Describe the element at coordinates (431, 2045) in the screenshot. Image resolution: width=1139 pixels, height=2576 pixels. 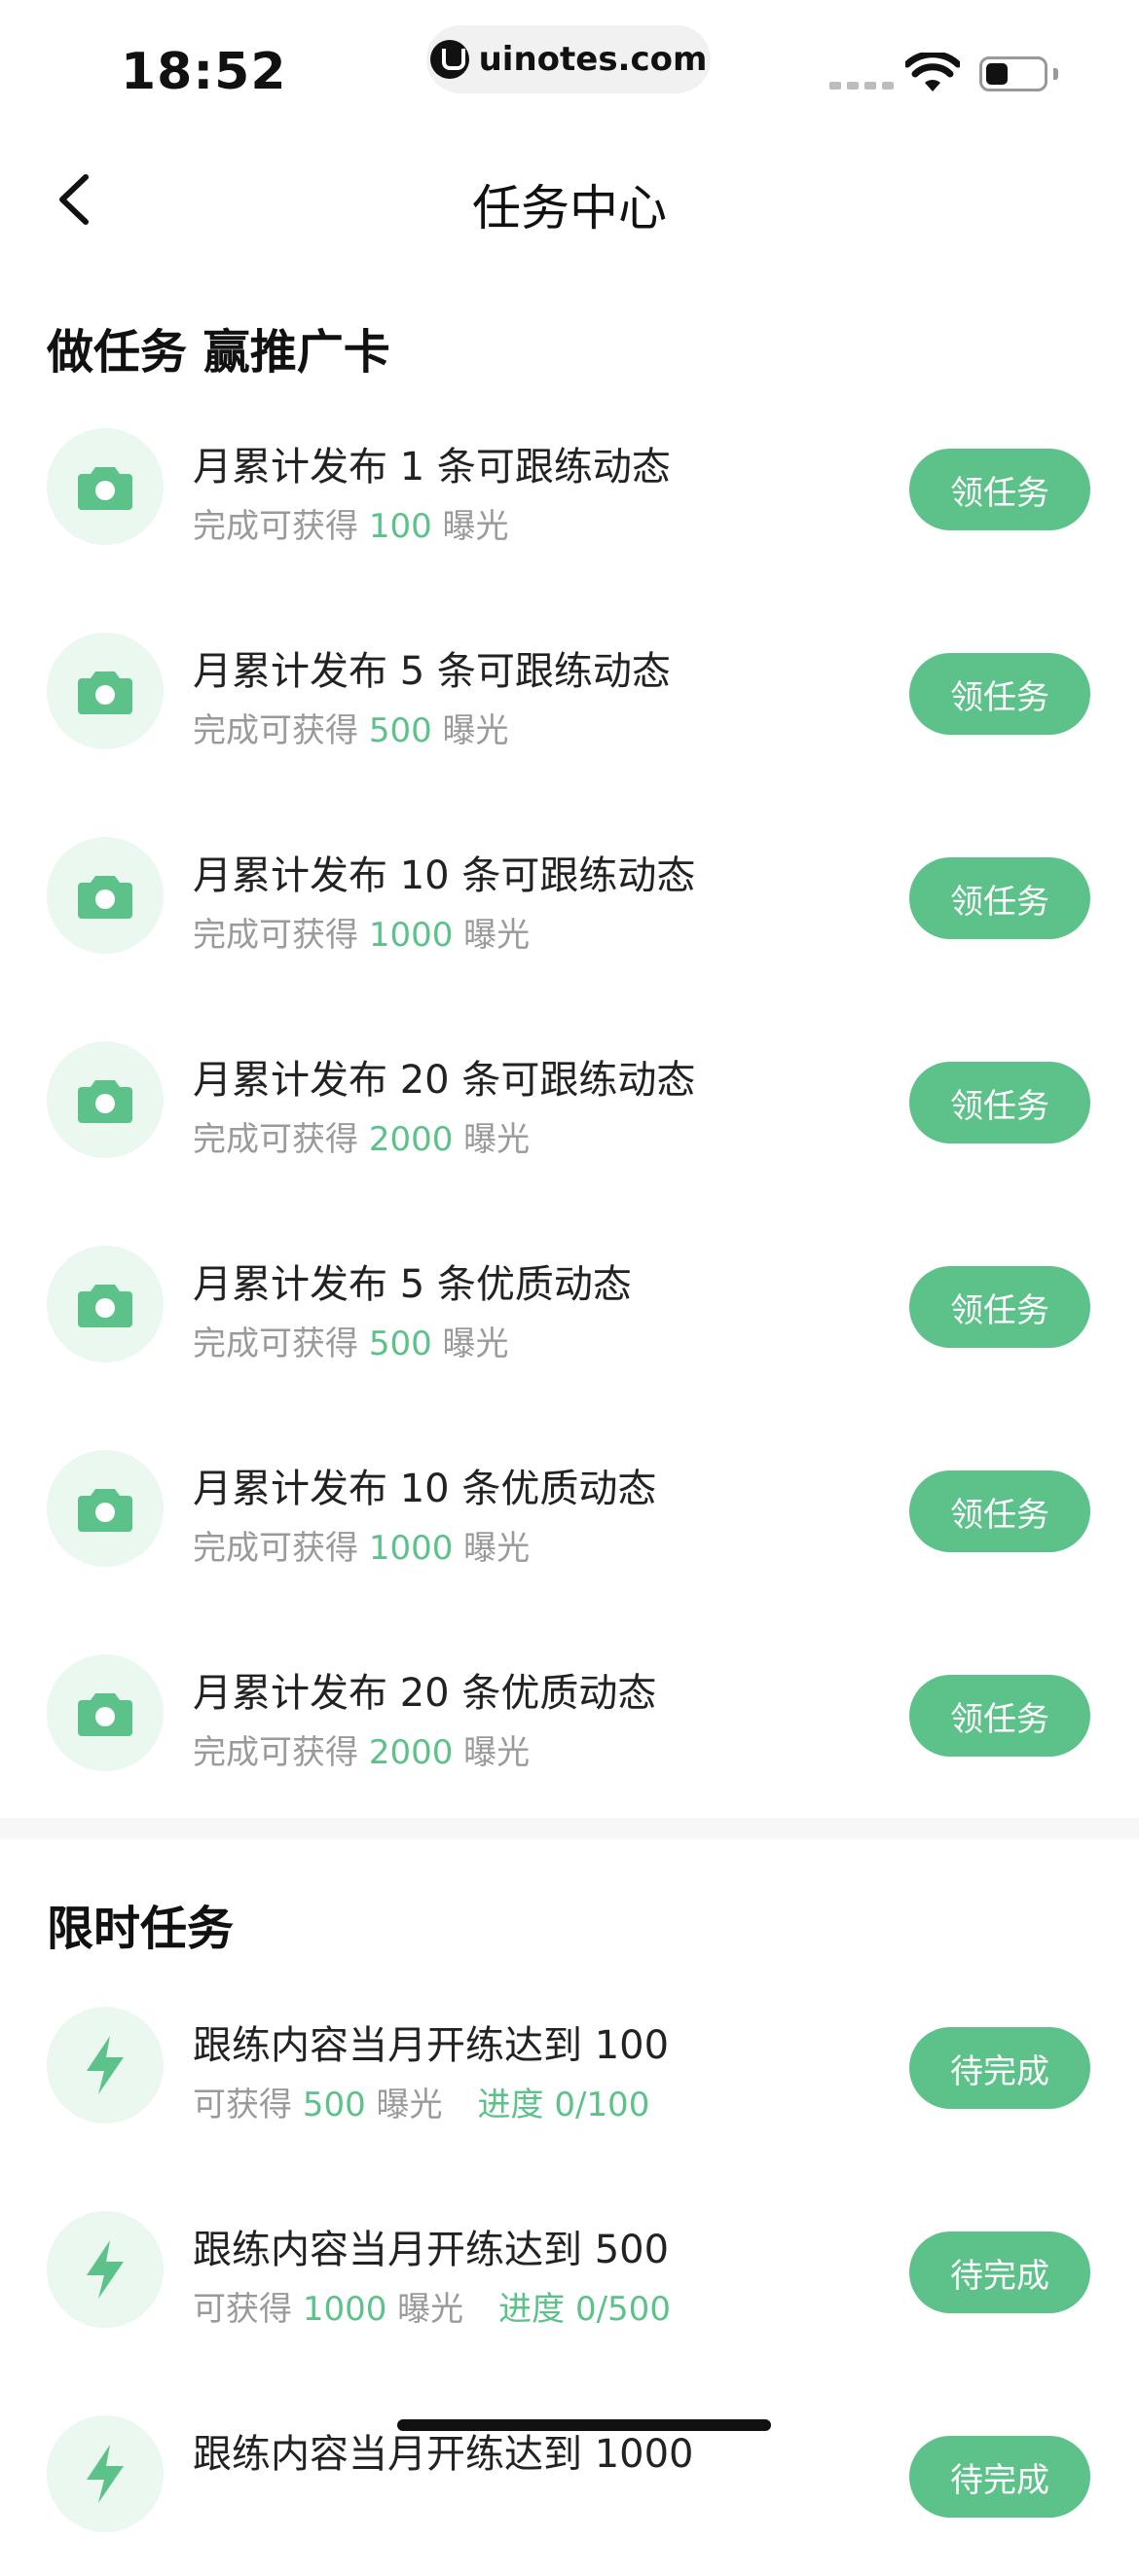
I see `task-title: 跟练内容当月开练达到 100` at that location.